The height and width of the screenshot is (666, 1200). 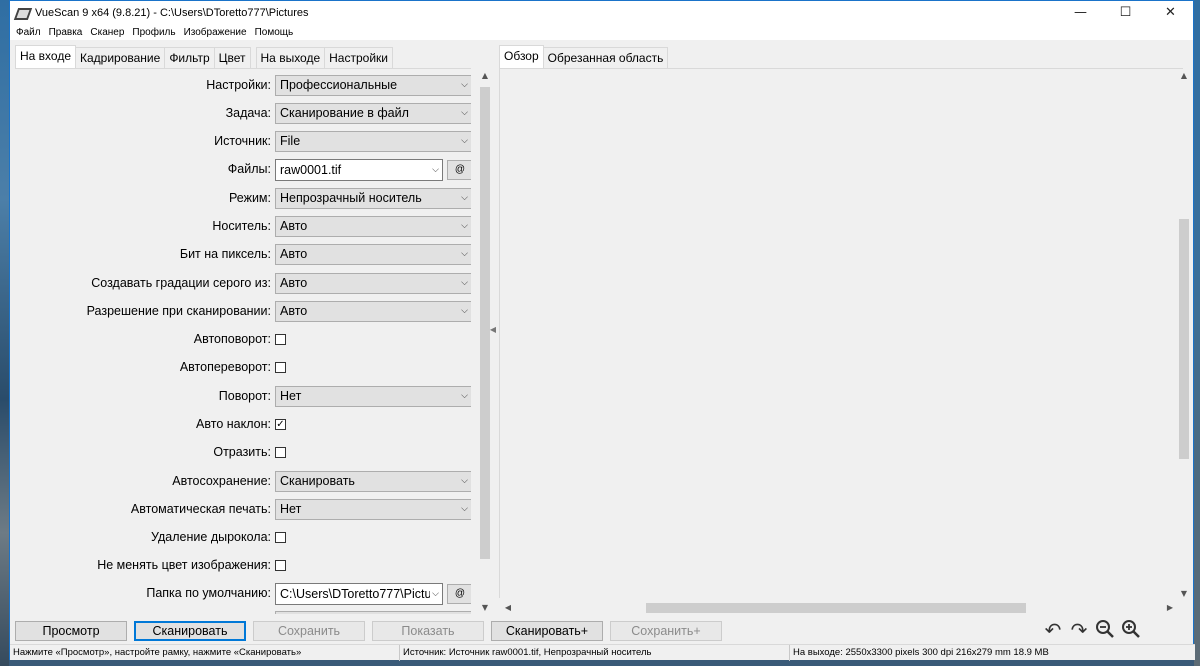 I want to click on tab-crop: Кадрирование, so click(x=120, y=57).